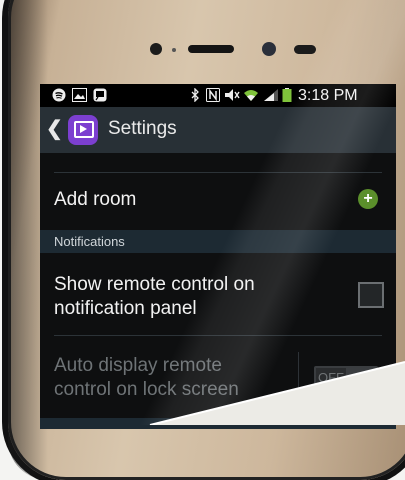 The width and height of the screenshot is (405, 480). Describe the element at coordinates (232, 95) in the screenshot. I see `mute-icon` at that location.